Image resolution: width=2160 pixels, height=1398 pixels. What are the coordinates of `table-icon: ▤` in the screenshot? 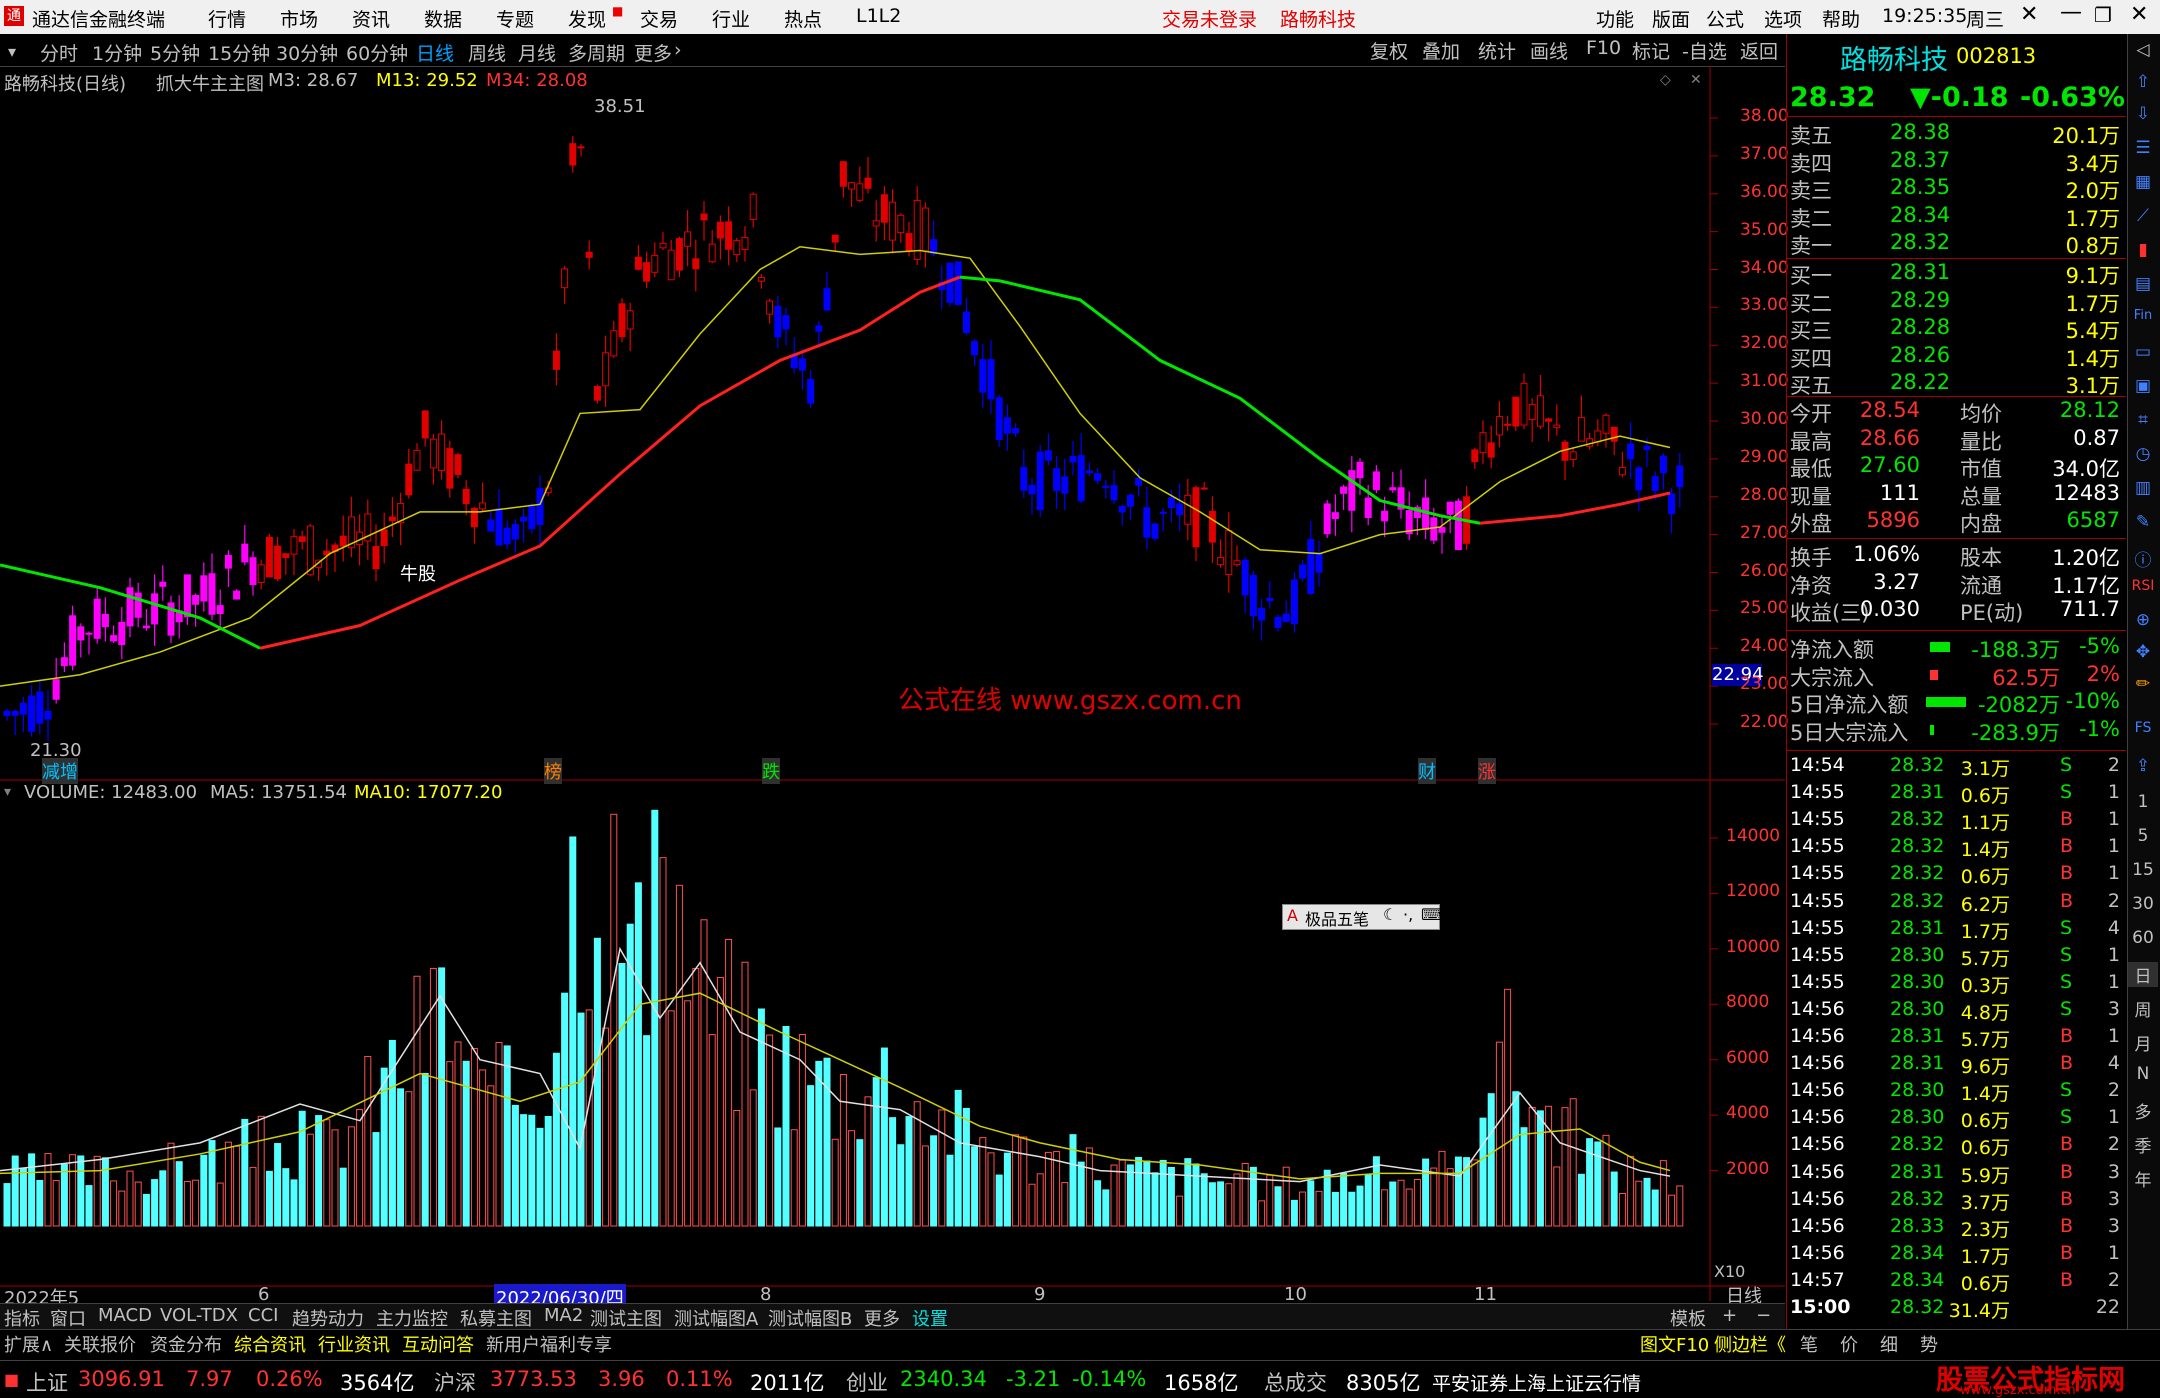 It's located at (2143, 284).